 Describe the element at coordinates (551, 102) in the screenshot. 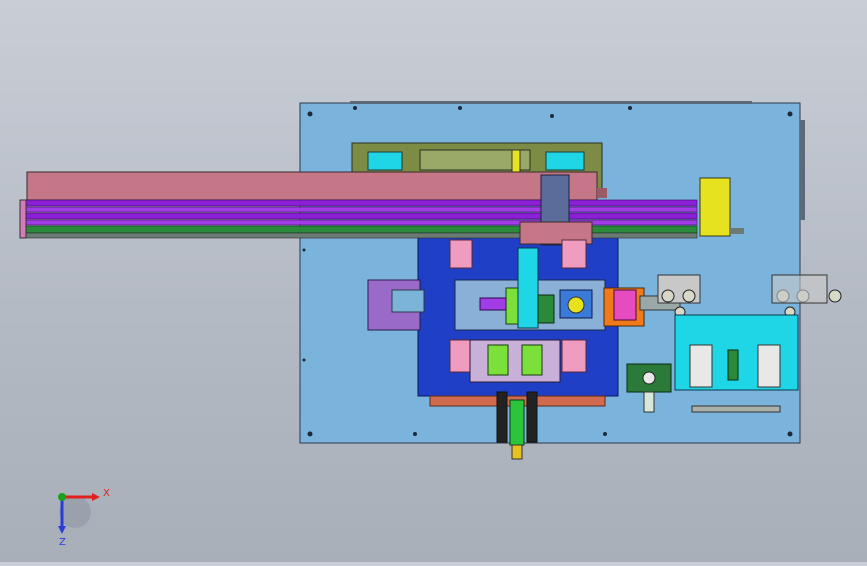

I see `base-plate-top-edge` at that location.